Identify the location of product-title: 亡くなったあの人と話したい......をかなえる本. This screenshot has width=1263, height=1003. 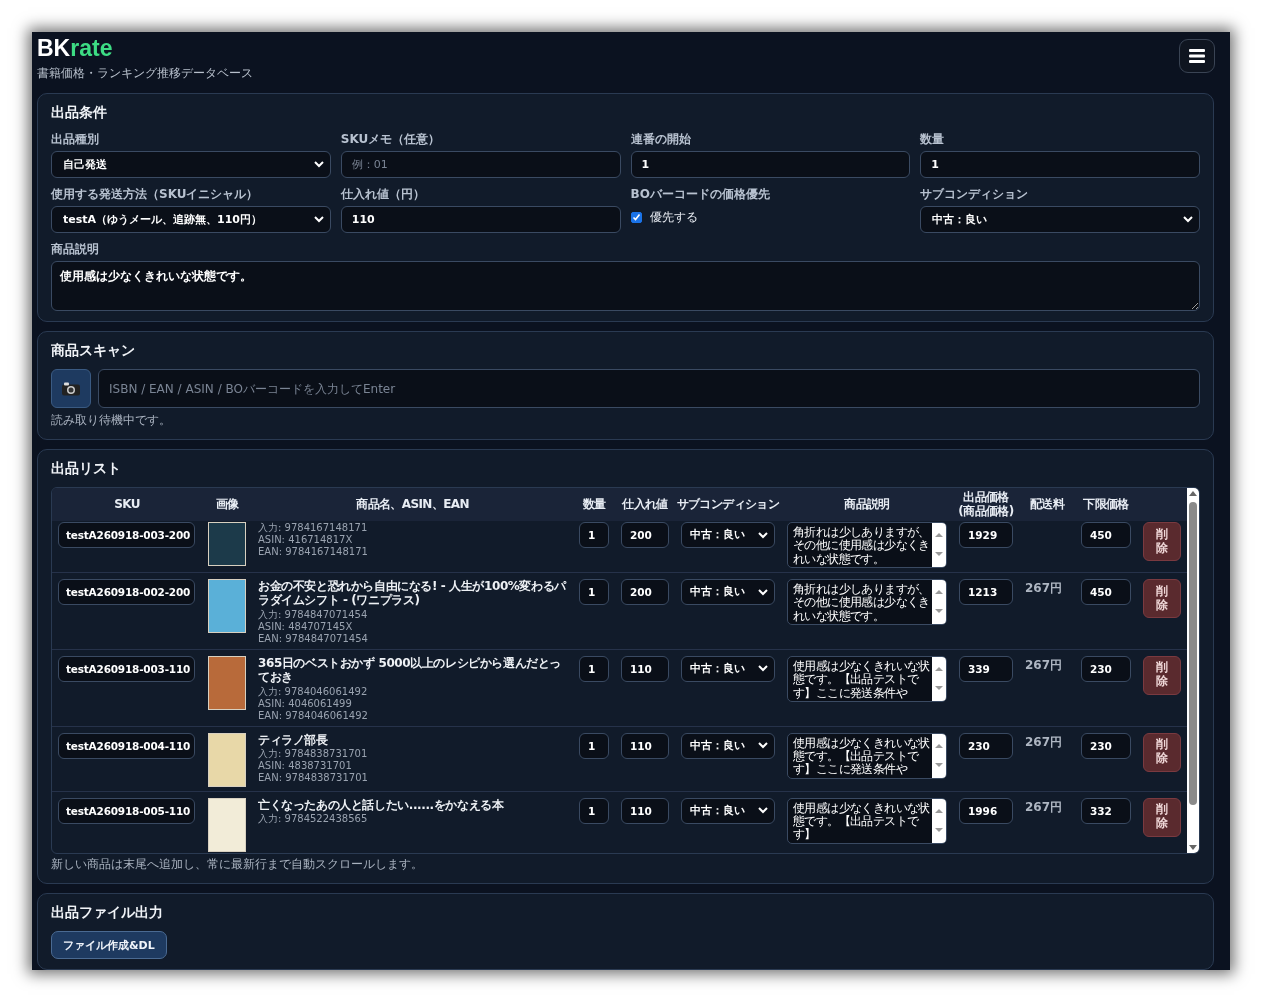
(381, 804).